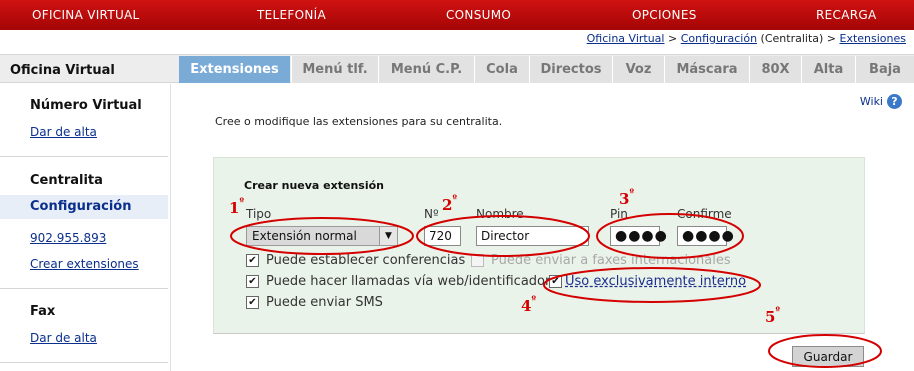 The image size is (914, 371). What do you see at coordinates (477, 260) in the screenshot?
I see `checkbox-faxes-internacionales` at bounding box center [477, 260].